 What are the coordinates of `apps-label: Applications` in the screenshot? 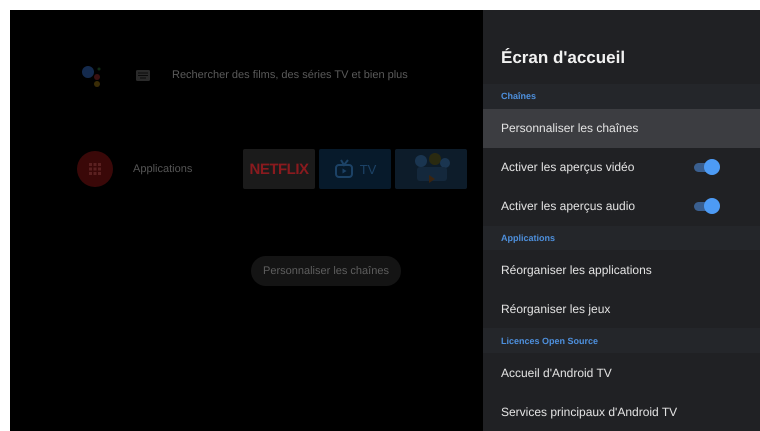 It's located at (163, 169).